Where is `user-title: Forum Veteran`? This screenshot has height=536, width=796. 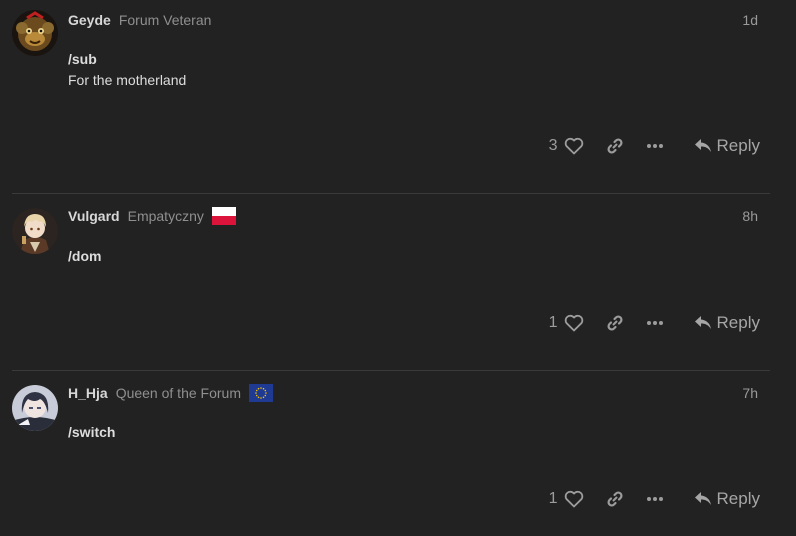 user-title: Forum Veteran is located at coordinates (165, 20).